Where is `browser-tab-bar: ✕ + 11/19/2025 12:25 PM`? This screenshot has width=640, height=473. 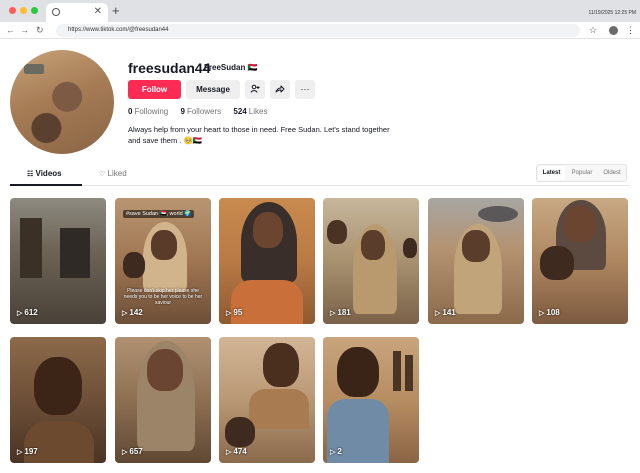 browser-tab-bar: ✕ + 11/19/2025 12:25 PM is located at coordinates (320, 11).